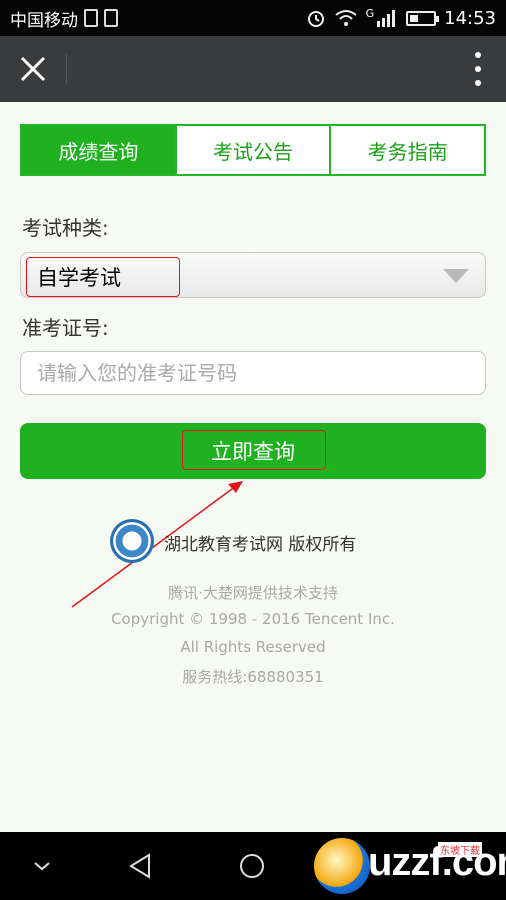  What do you see at coordinates (460, 849) in the screenshot?
I see `watermark-badge: 东坡下载` at bounding box center [460, 849].